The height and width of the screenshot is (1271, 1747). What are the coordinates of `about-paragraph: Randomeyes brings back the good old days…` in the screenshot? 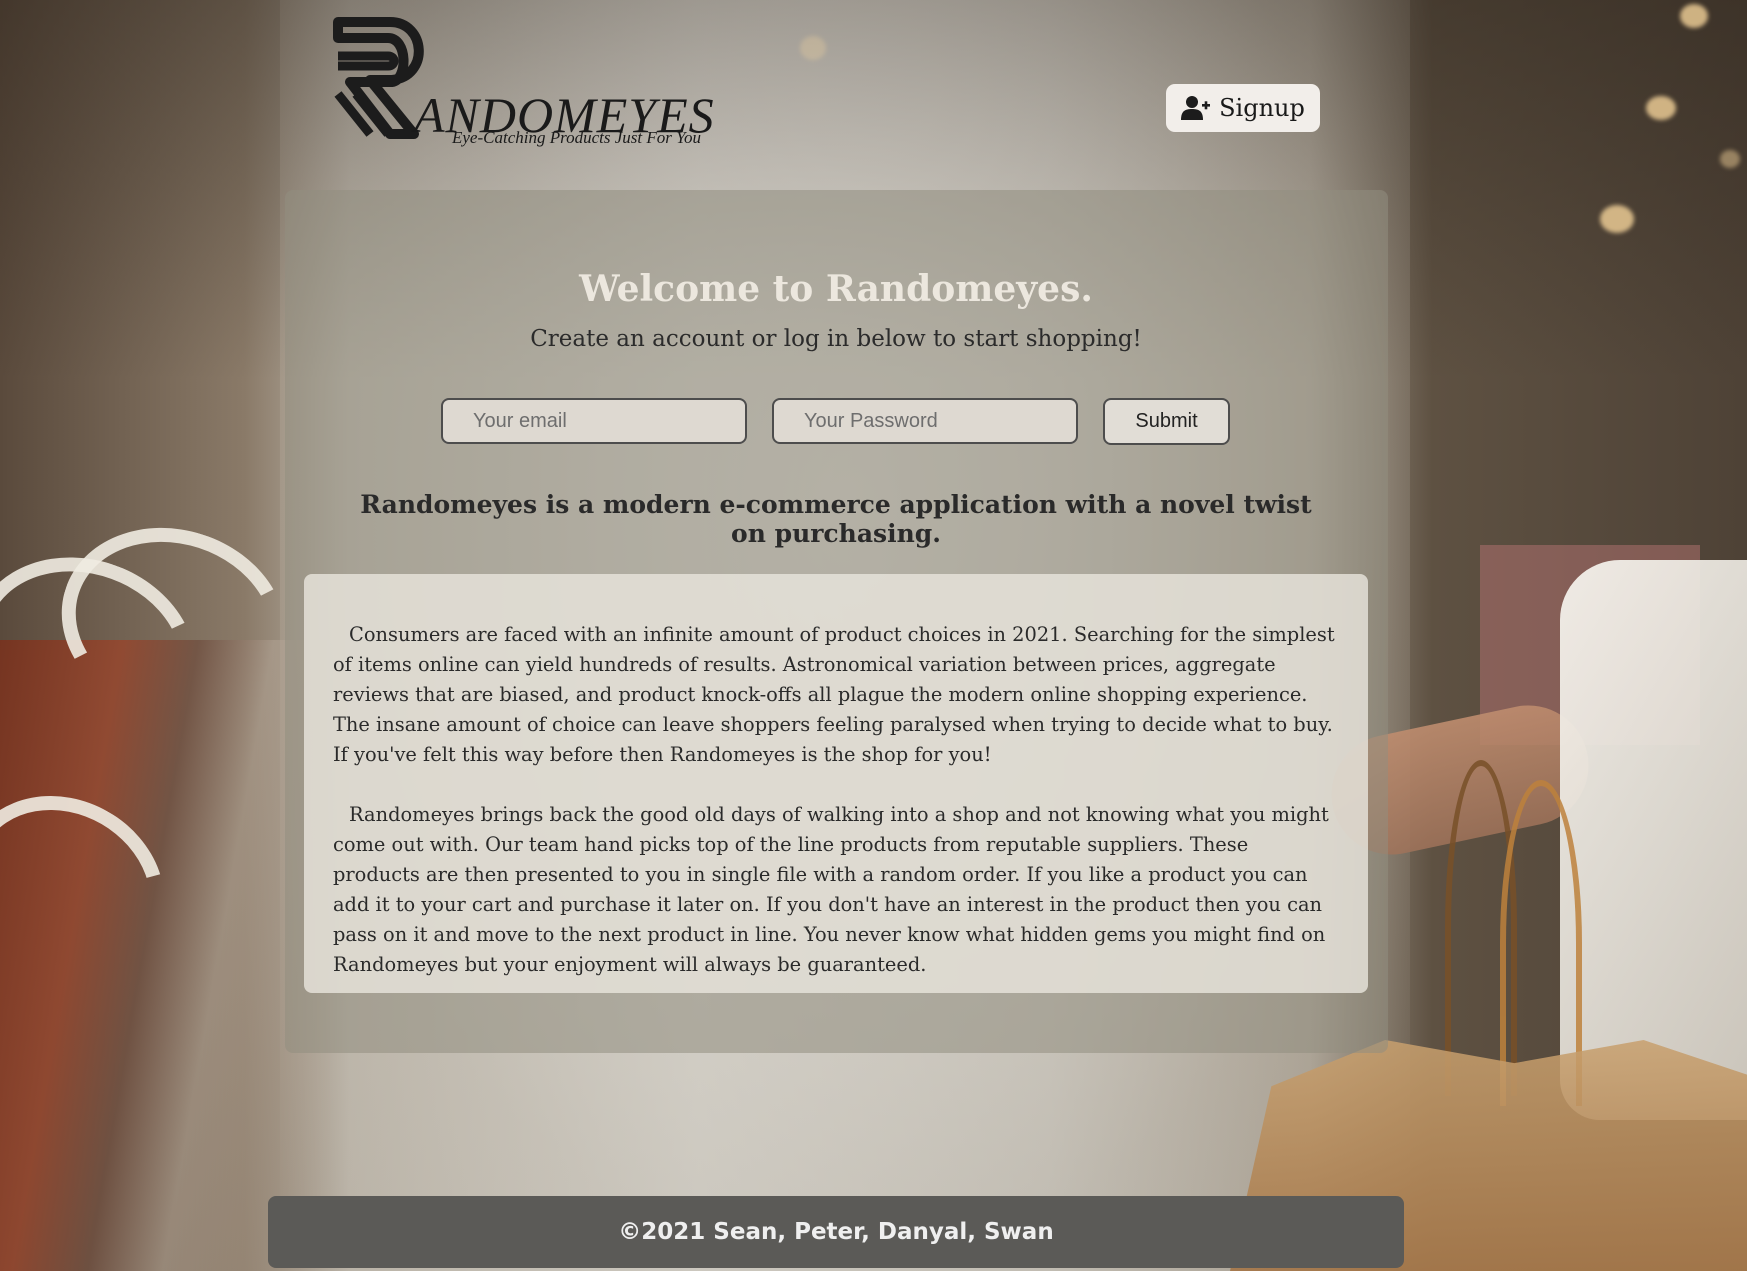 It's located at (831, 889).